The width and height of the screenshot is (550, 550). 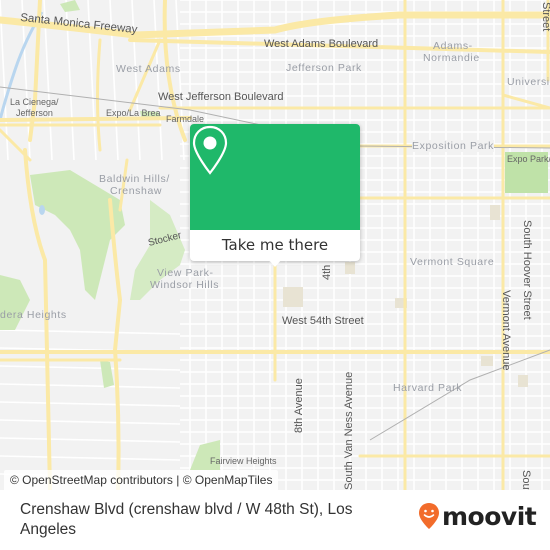 I want to click on take-me-there-button: Take me there, so click(x=275, y=245).